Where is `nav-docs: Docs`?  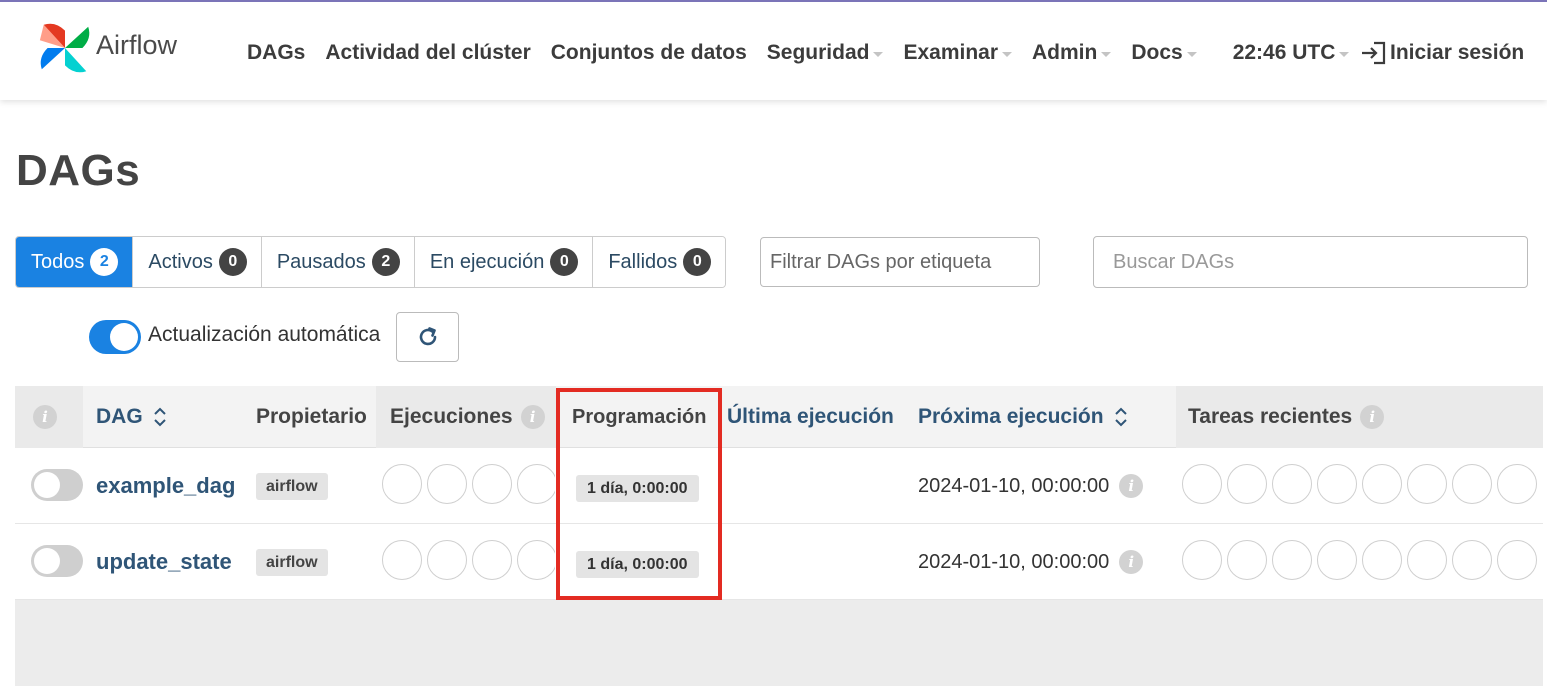 nav-docs: Docs is located at coordinates (1164, 53).